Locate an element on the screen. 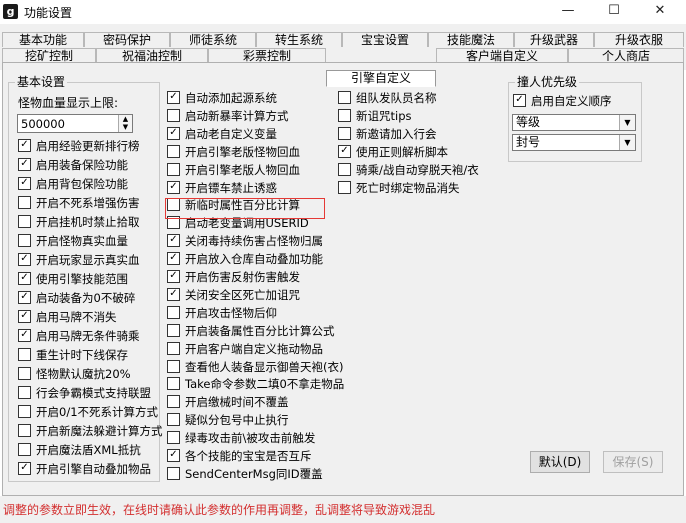 The width and height of the screenshot is (686, 523). engine-option-14: 开启客户端自定义拖动物品 is located at coordinates (245, 349).